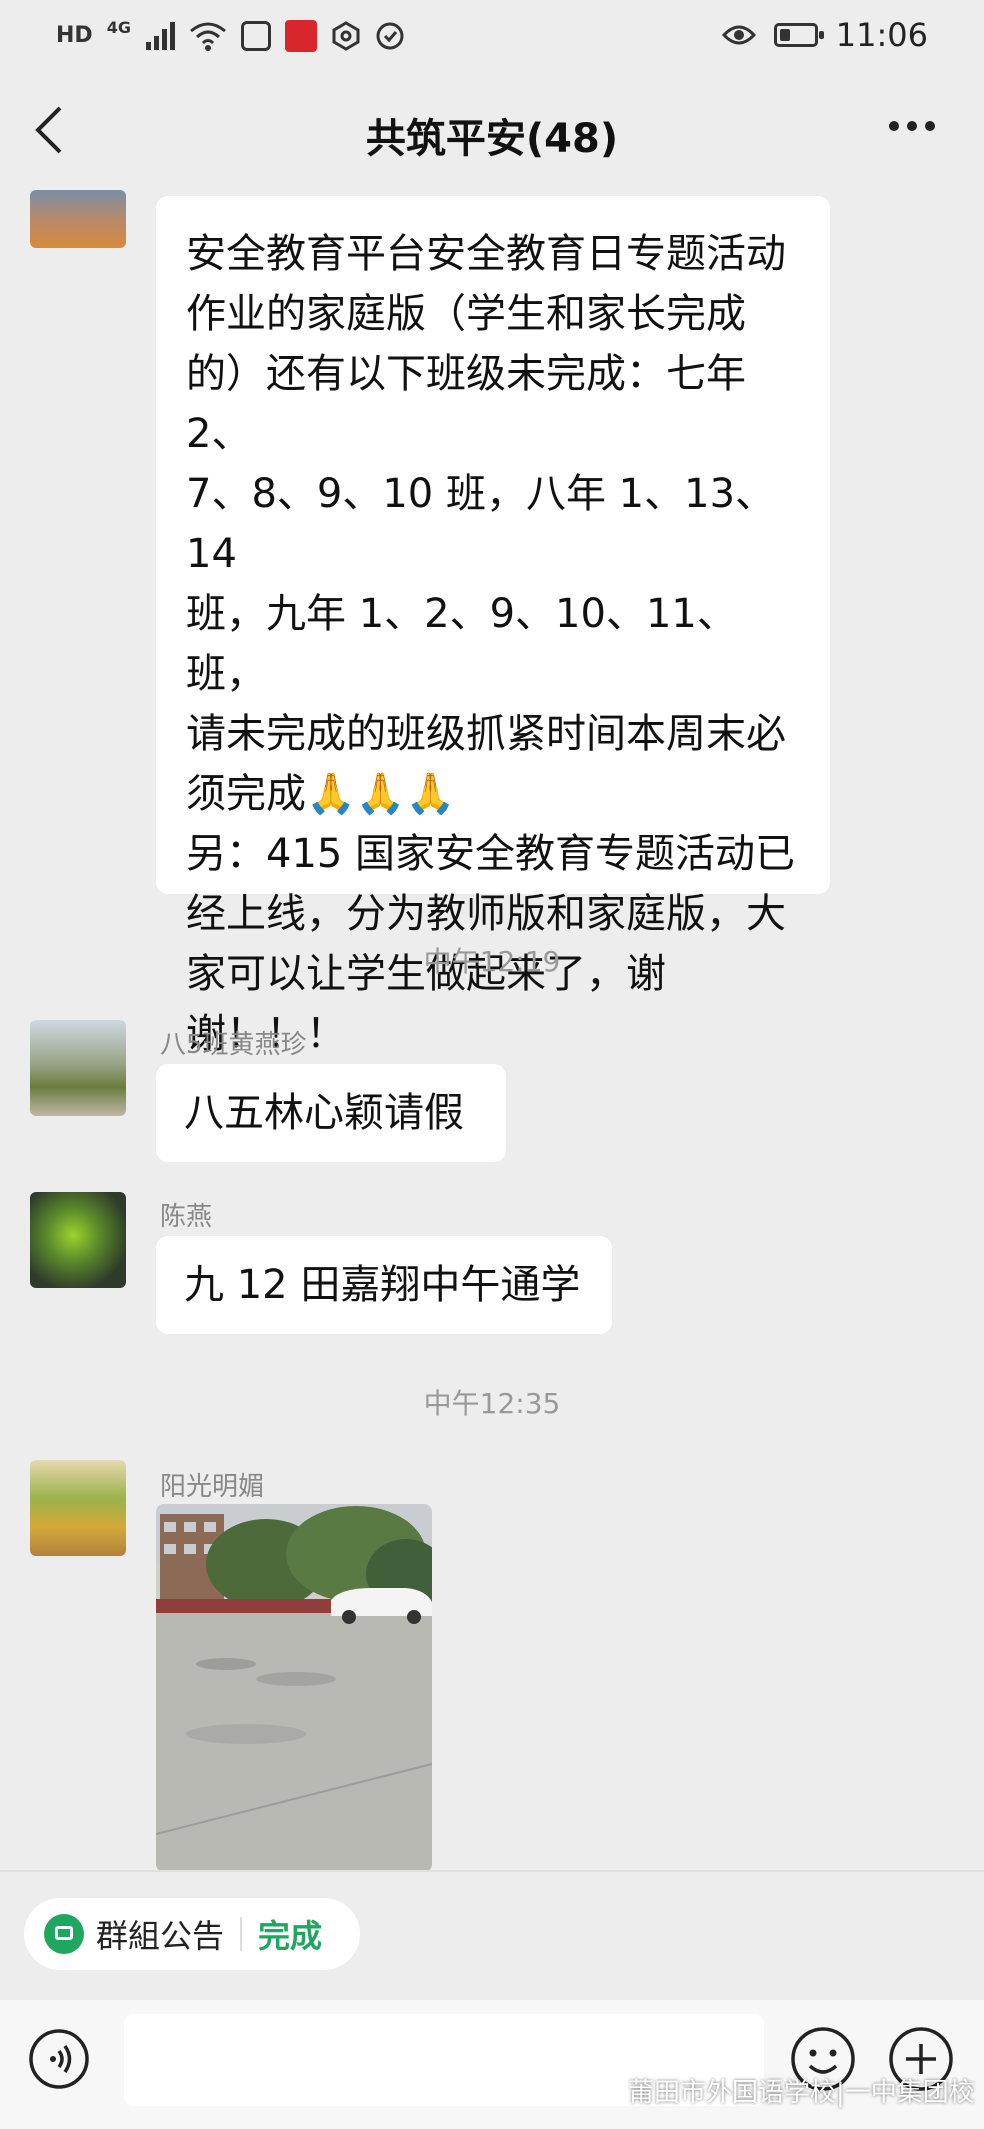 The width and height of the screenshot is (984, 2129). I want to click on sender-name: 八5班黄燕珍, so click(233, 1045).